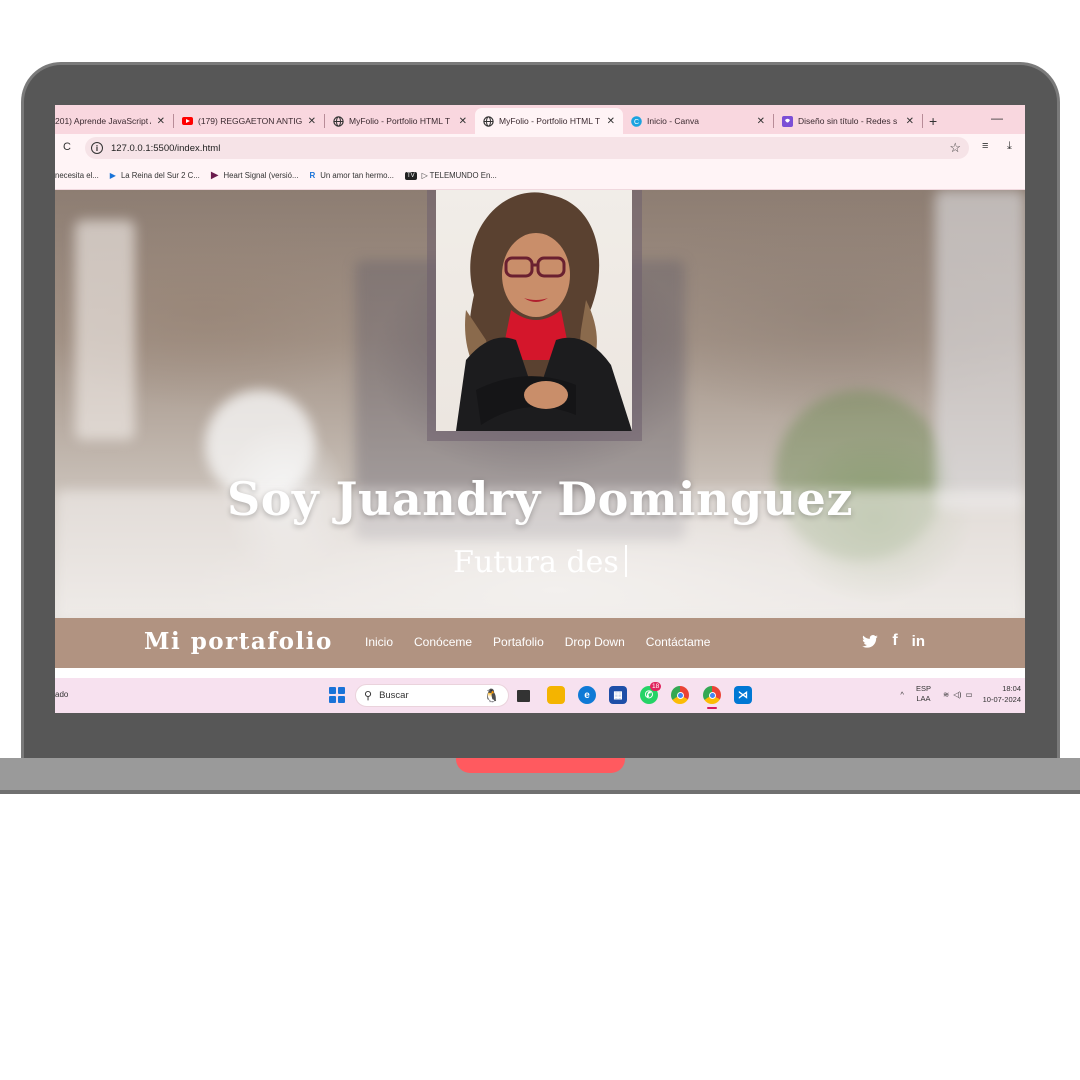  I want to click on canva-icon: C, so click(636, 121).